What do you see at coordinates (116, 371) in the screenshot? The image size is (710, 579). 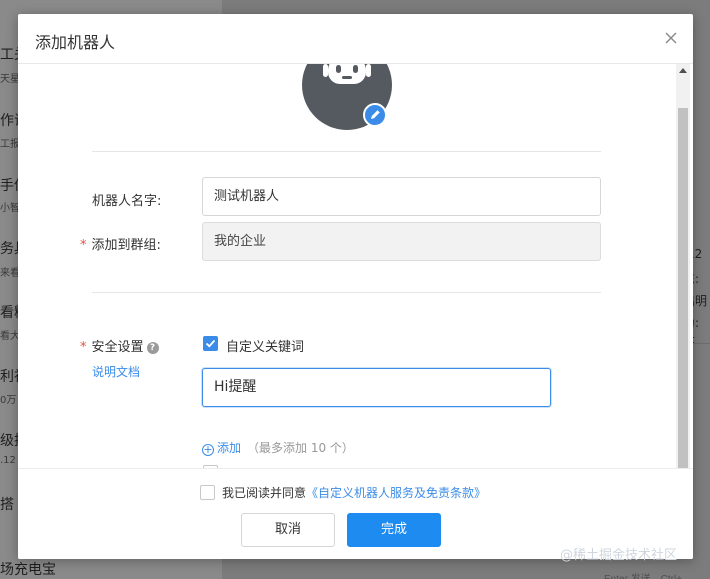 I see `doc-link: 说明文档` at bounding box center [116, 371].